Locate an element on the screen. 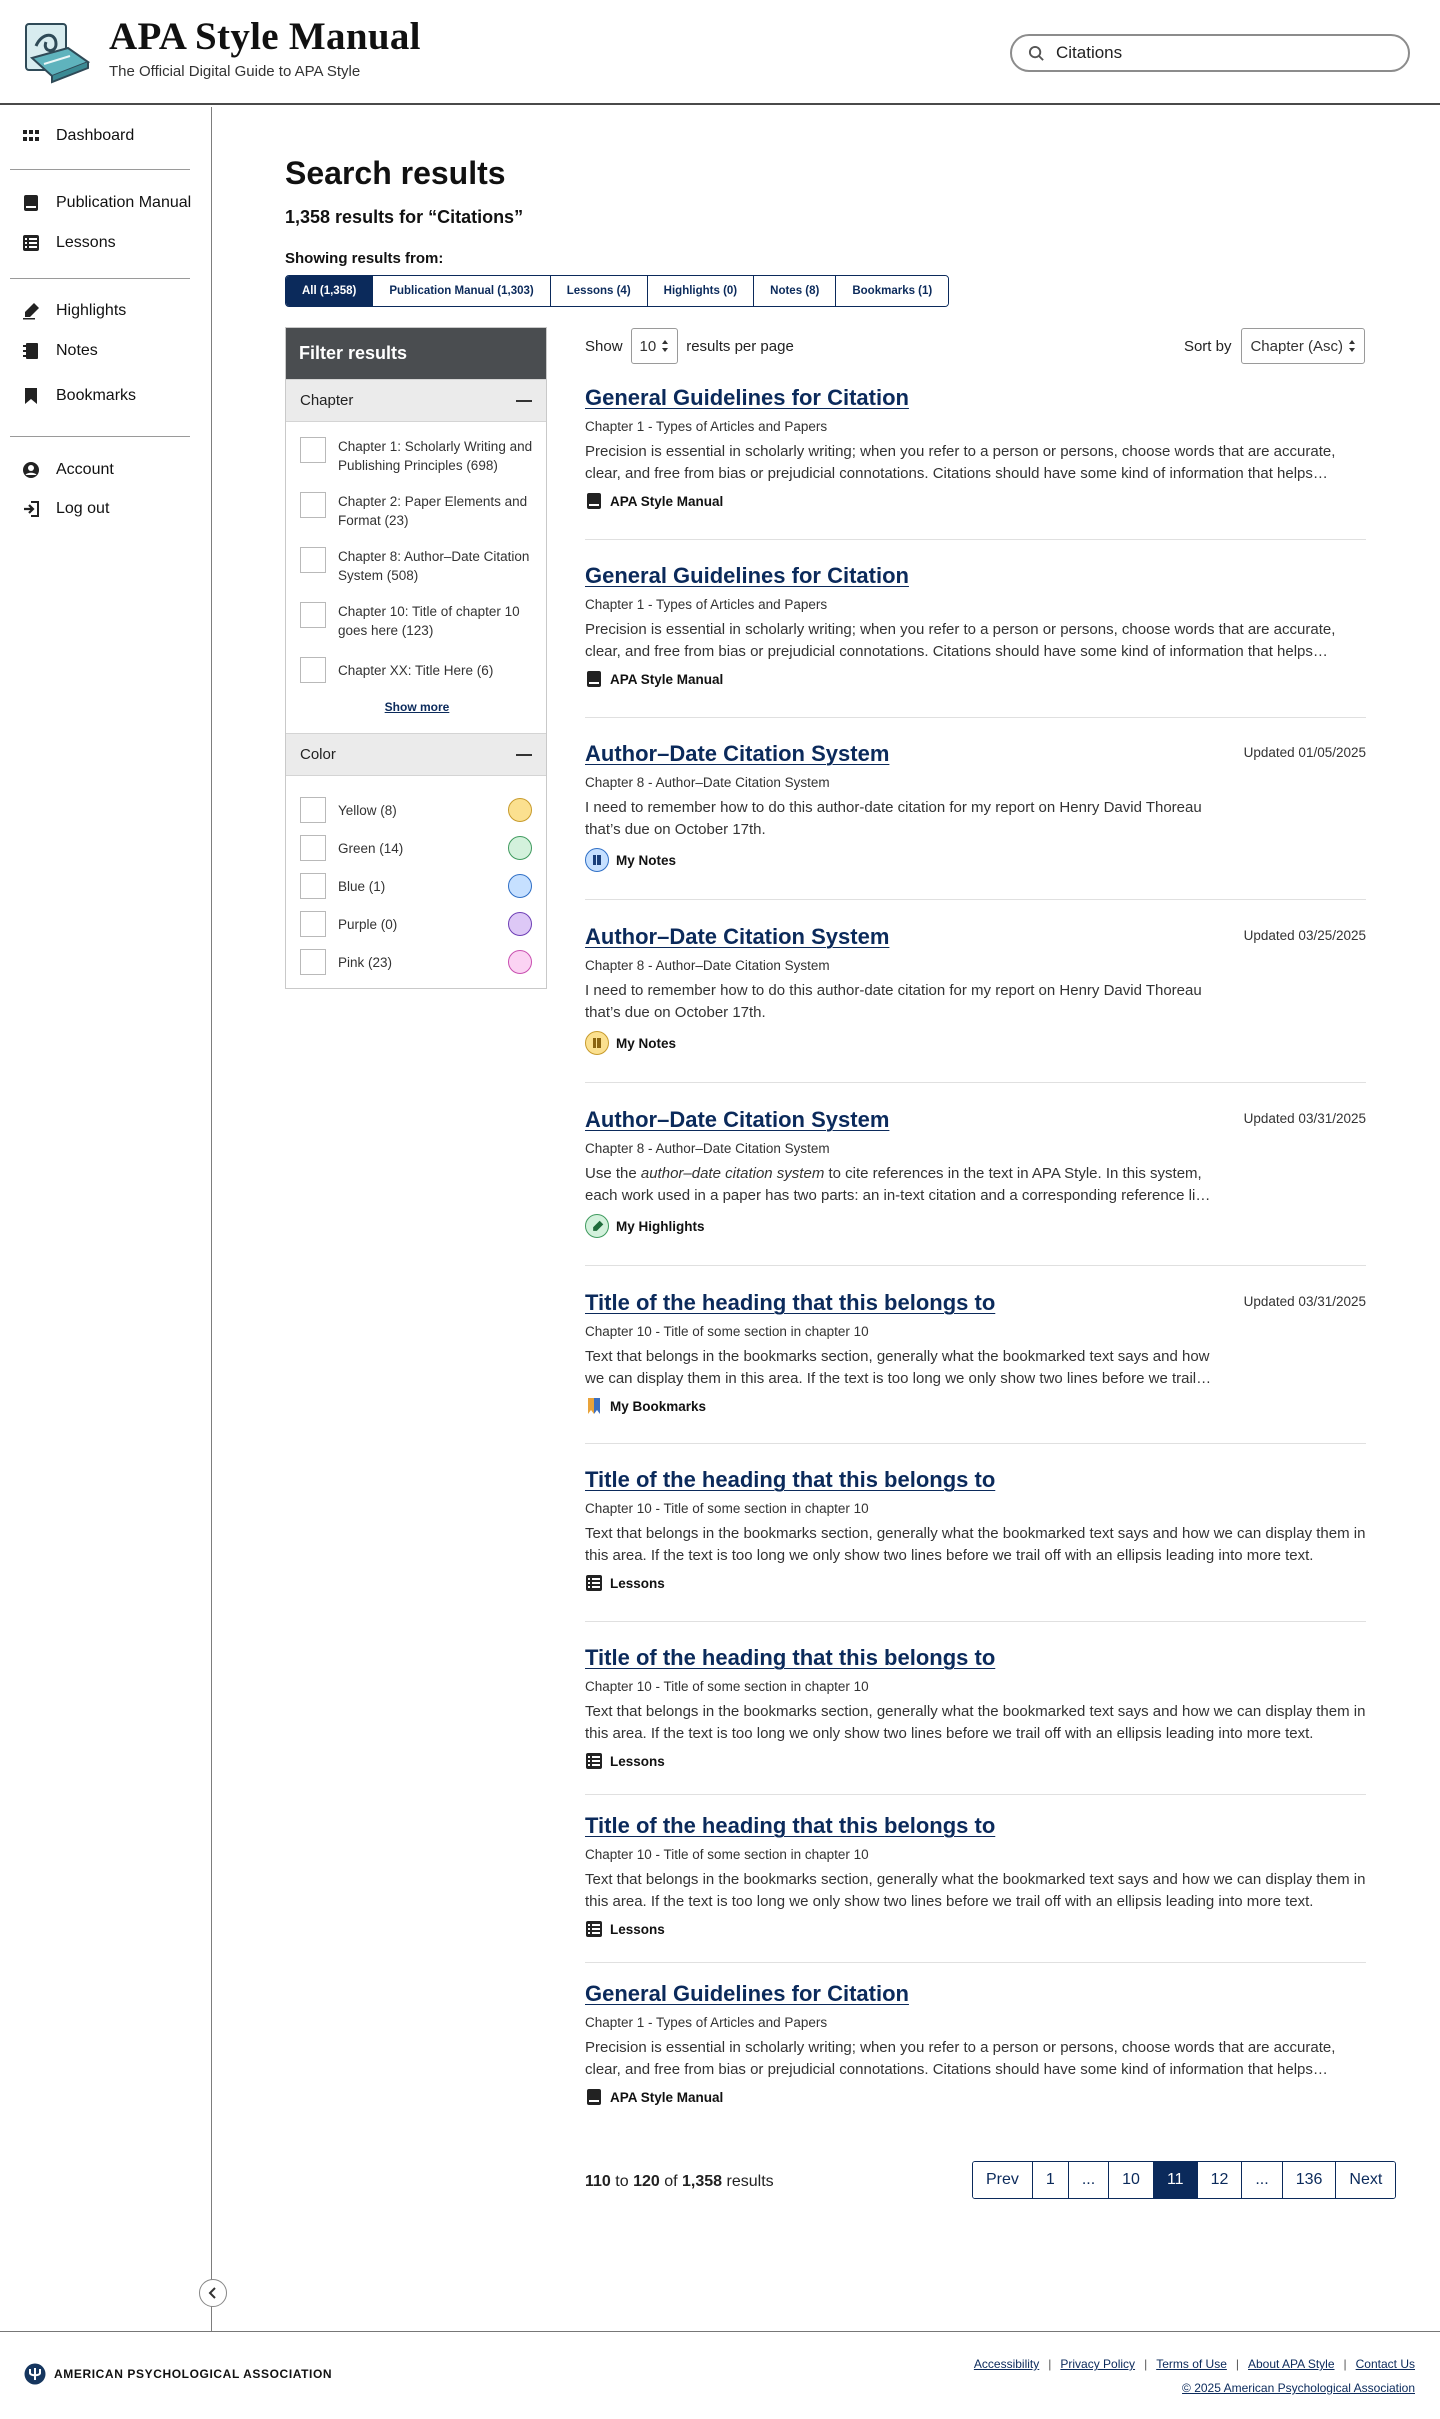 This screenshot has height=2419, width=1440. option-label: Pink (23) is located at coordinates (365, 962).